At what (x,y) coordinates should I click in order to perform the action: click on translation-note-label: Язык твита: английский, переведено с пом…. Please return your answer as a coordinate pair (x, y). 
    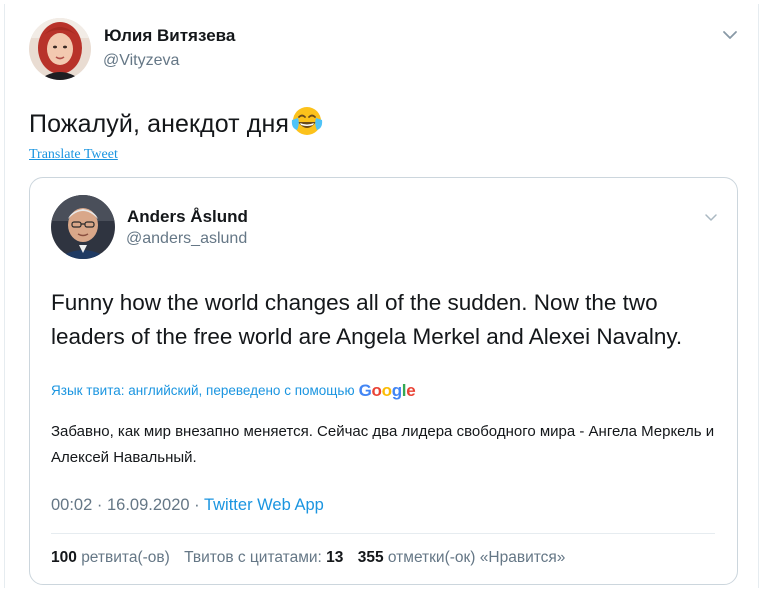
    Looking at the image, I should click on (203, 390).